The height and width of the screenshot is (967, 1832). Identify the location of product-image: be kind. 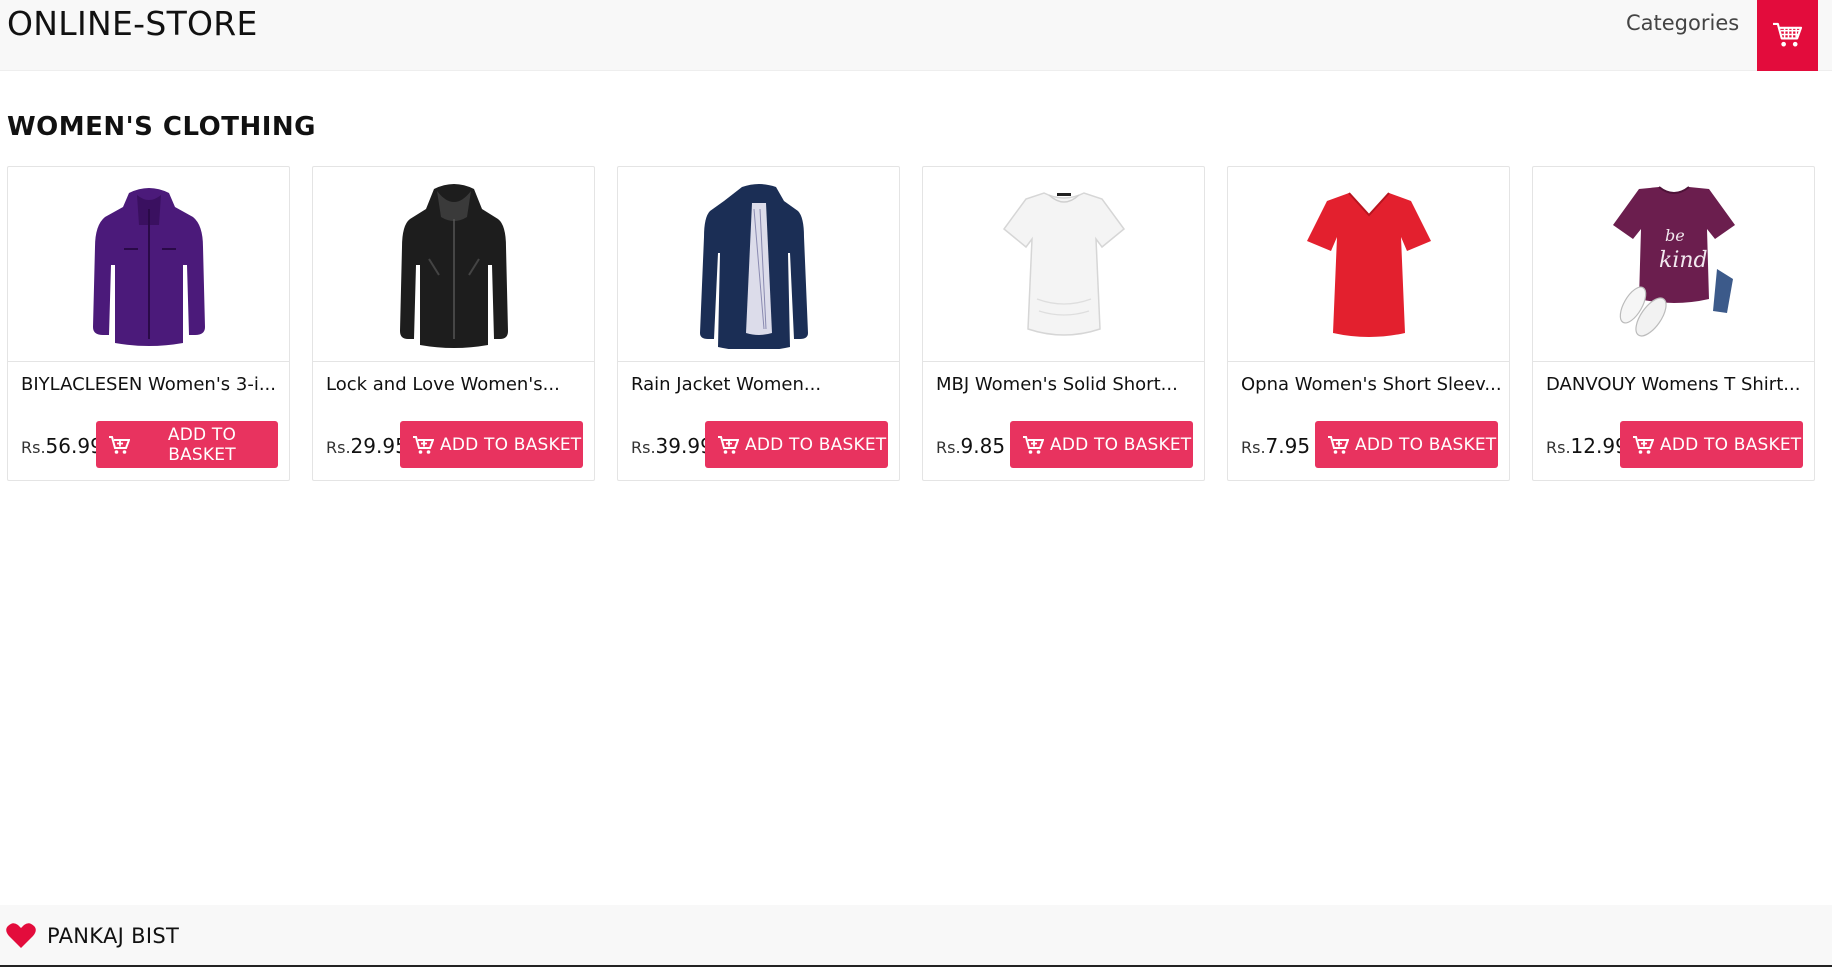
(1673, 264).